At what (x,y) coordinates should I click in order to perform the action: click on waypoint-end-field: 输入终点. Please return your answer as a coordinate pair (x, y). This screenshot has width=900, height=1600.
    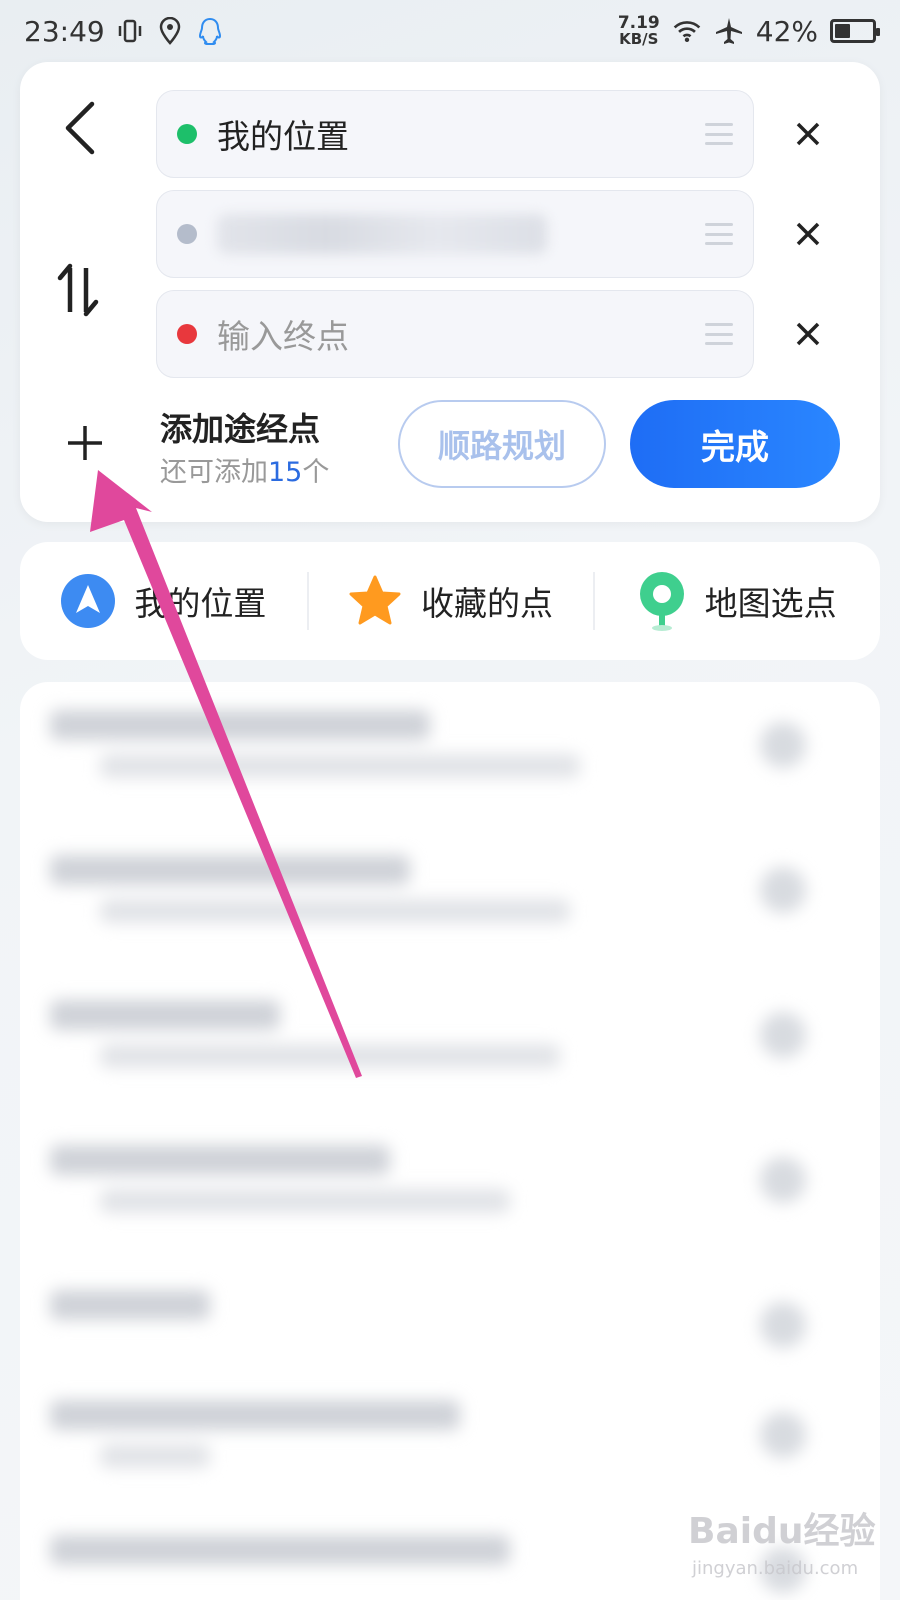
    Looking at the image, I should click on (455, 334).